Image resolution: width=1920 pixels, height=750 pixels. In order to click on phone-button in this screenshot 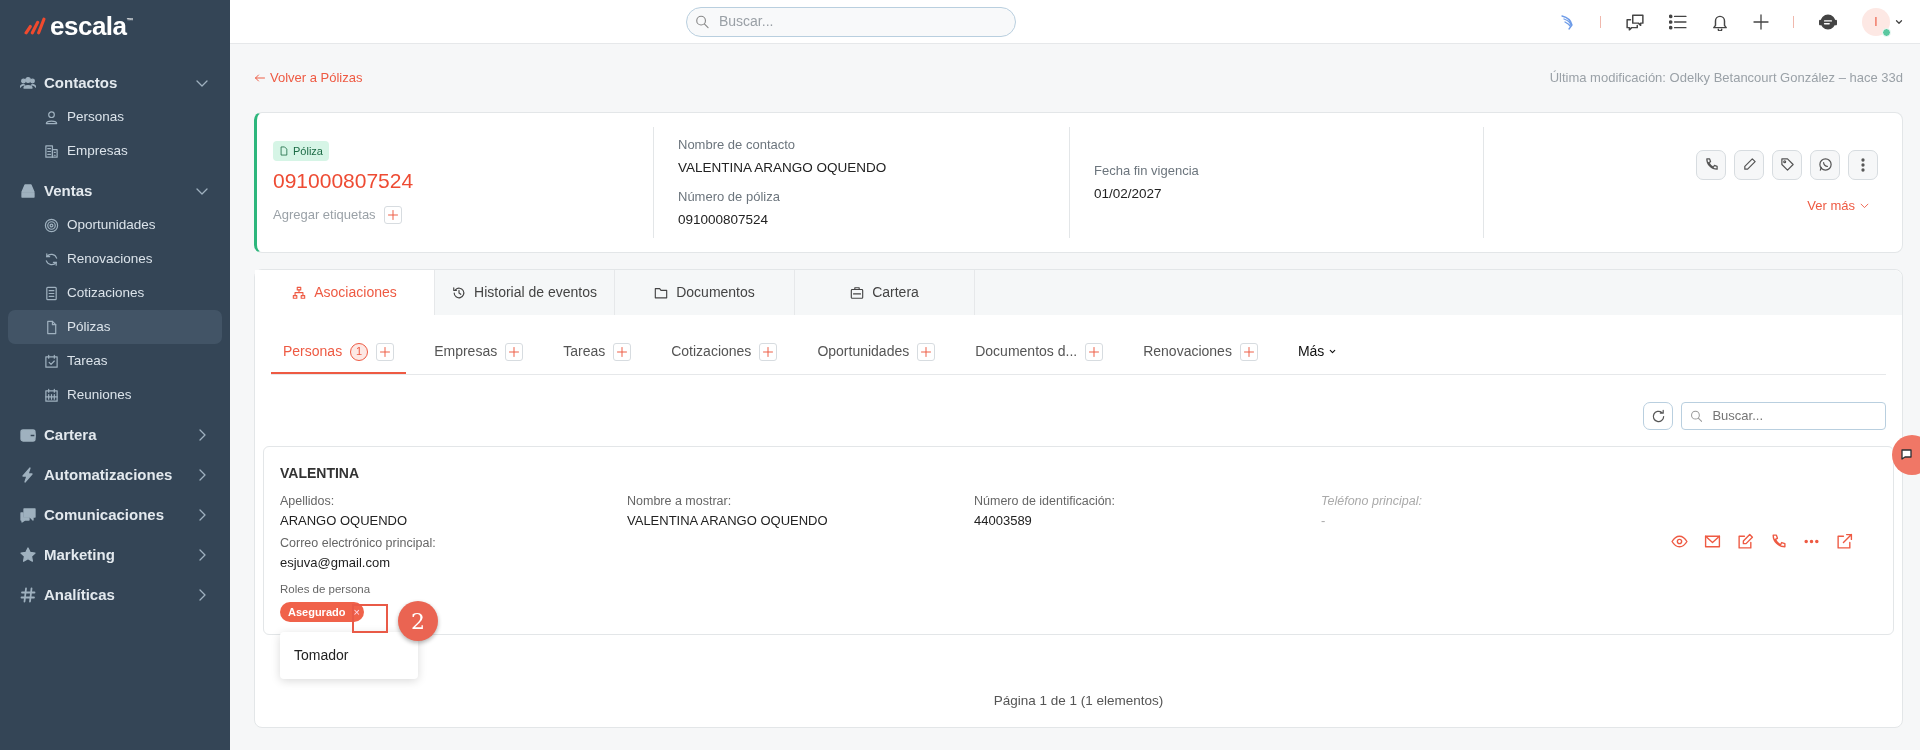, I will do `click(1711, 164)`.